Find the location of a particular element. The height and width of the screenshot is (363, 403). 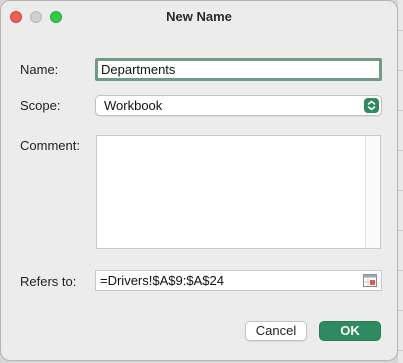

scope-selected-value: Workbook is located at coordinates (133, 105).